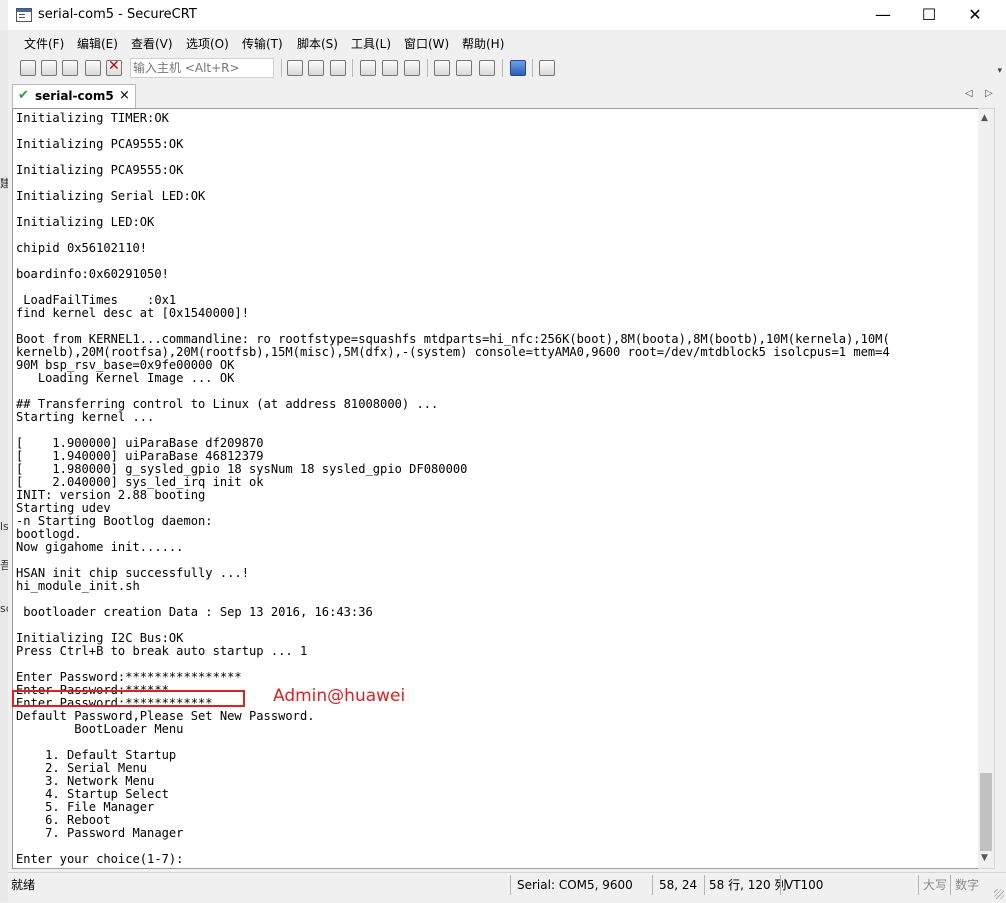 The height and width of the screenshot is (903, 1006). Describe the element at coordinates (316, 68) in the screenshot. I see `paste-icon` at that location.